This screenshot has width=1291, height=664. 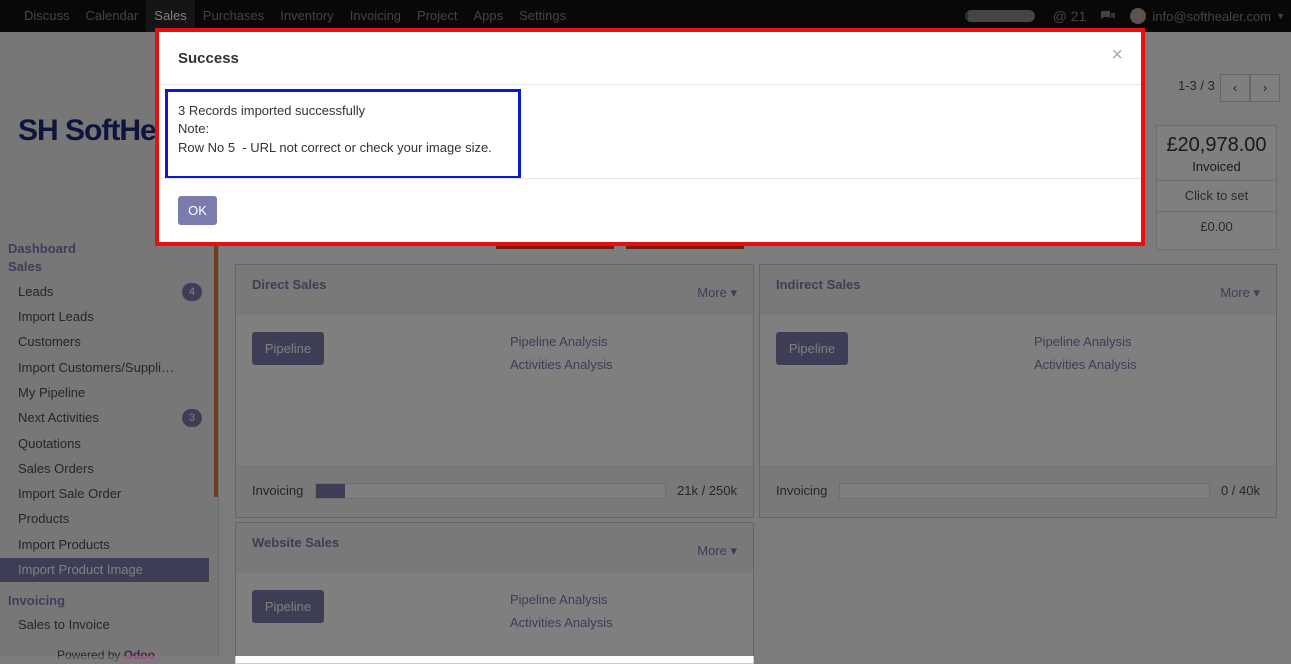 What do you see at coordinates (272, 110) in the screenshot?
I see `import-result-text: 3 Records imported successfully` at bounding box center [272, 110].